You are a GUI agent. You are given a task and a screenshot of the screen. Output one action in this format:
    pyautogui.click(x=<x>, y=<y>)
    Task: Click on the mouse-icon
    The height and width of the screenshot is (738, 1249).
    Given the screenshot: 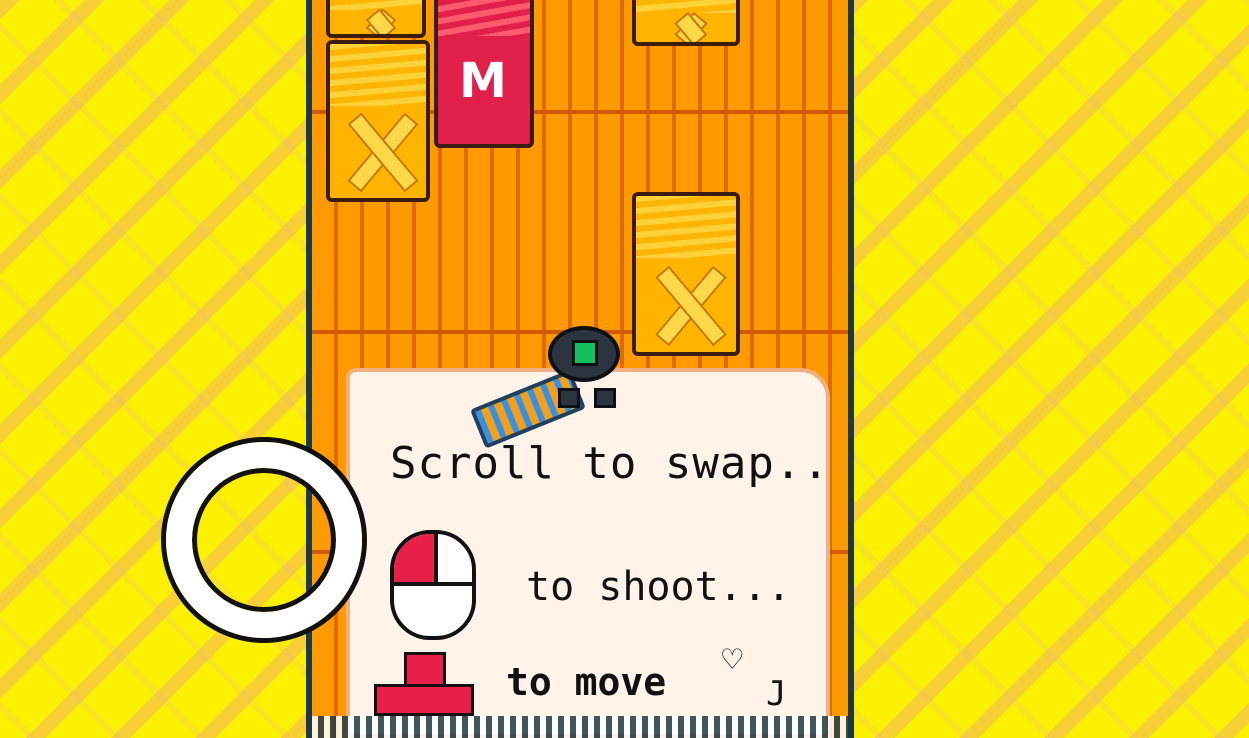 What is the action you would take?
    pyautogui.click(x=433, y=585)
    